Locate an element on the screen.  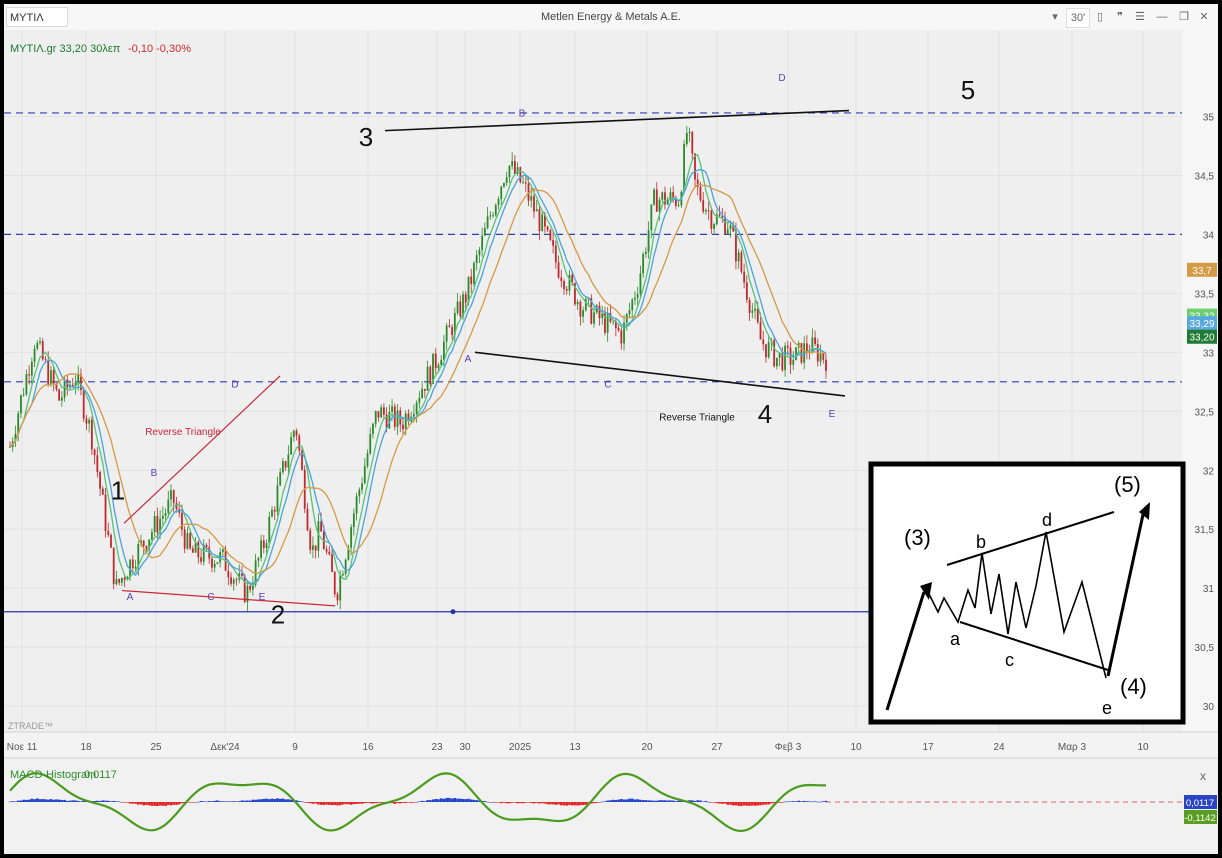
quote-ticker: MYTIΛ.gr 33,20 30λεπ is located at coordinates (65, 49).